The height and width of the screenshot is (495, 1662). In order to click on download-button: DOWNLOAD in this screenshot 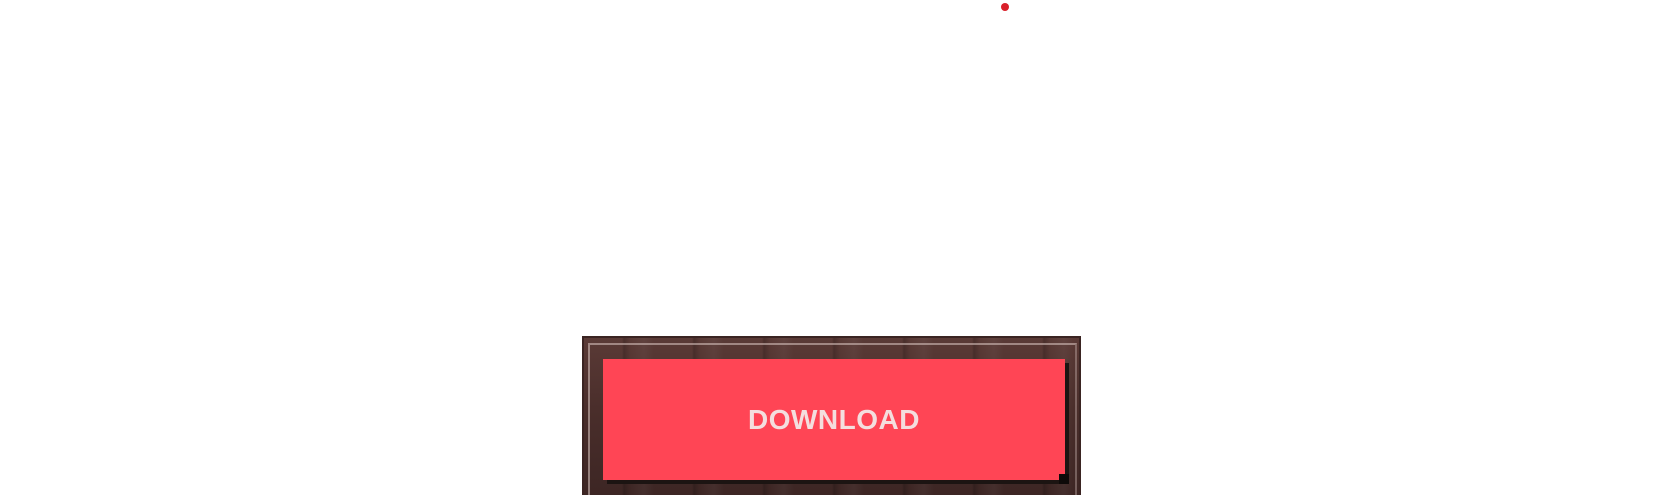, I will do `click(836, 421)`.